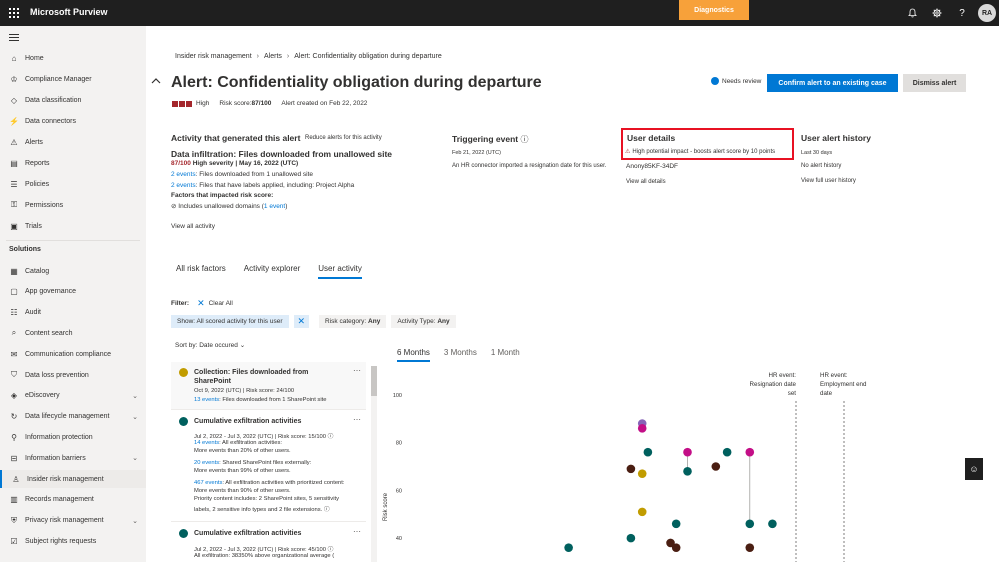 The image size is (999, 562). What do you see at coordinates (413, 355) in the screenshot?
I see `tab-6-months: 6 Months` at bounding box center [413, 355].